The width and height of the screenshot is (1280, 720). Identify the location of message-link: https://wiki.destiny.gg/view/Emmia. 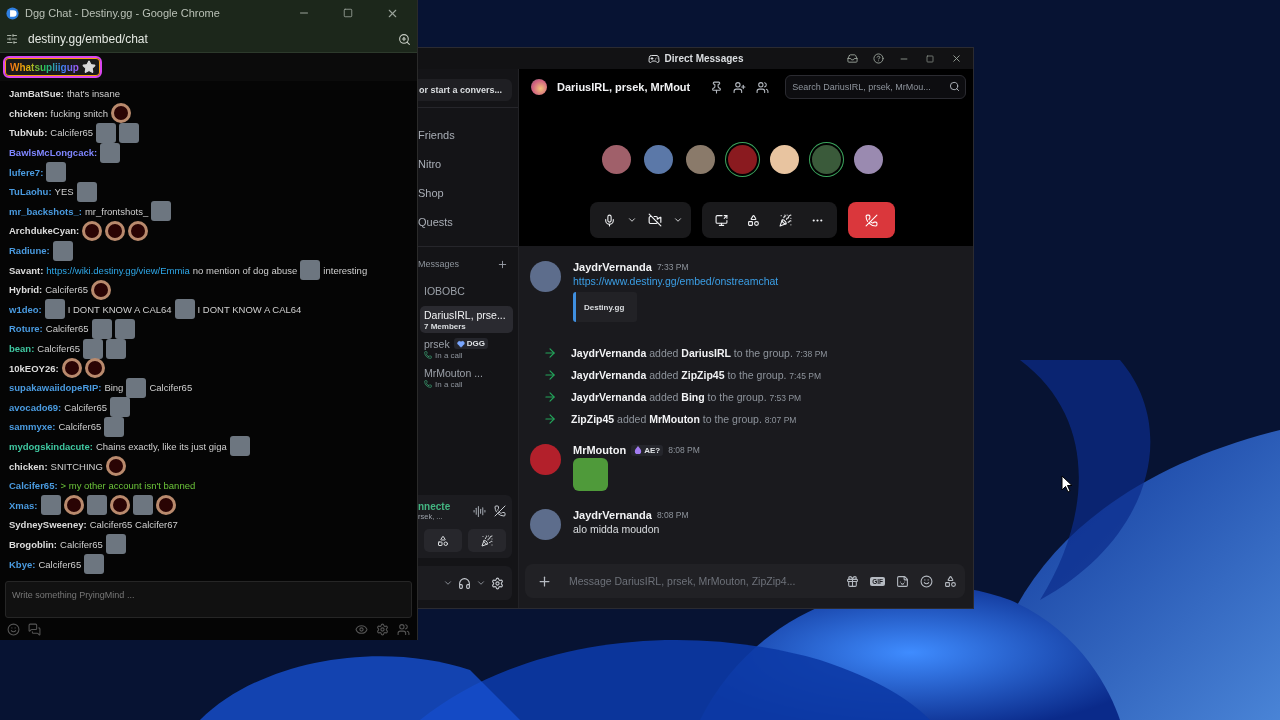
(118, 270).